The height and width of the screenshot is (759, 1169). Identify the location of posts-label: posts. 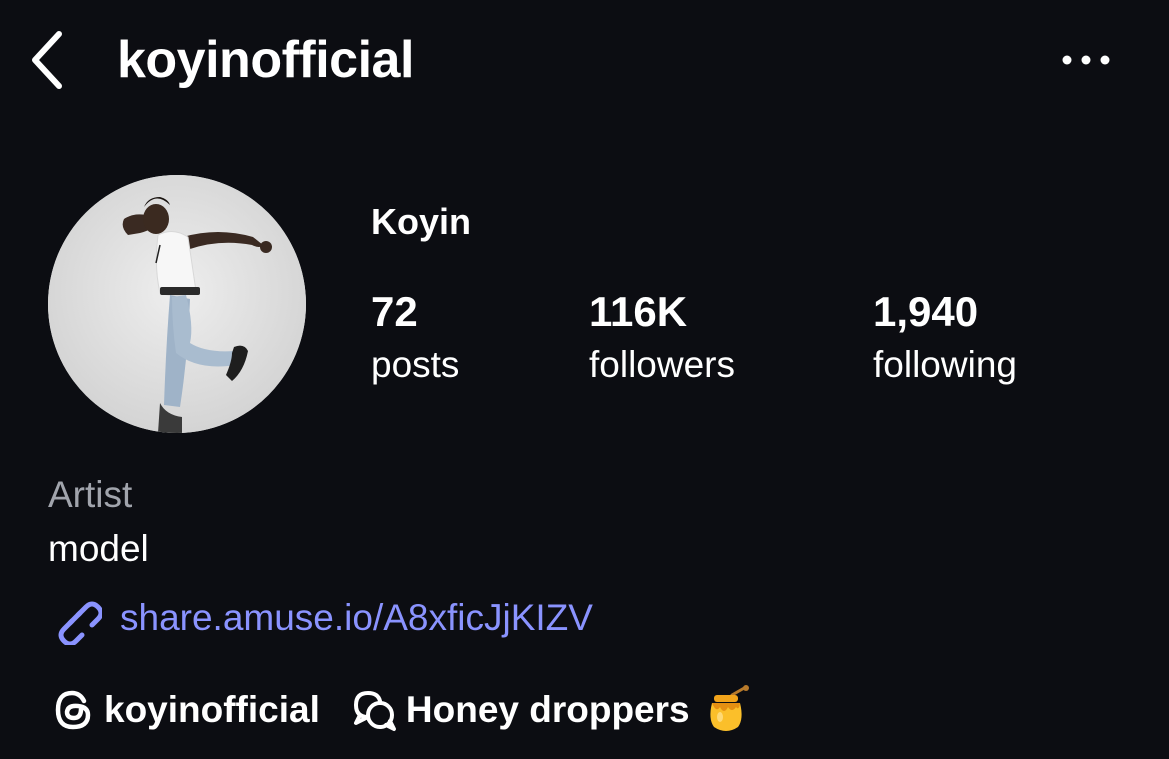
(415, 364).